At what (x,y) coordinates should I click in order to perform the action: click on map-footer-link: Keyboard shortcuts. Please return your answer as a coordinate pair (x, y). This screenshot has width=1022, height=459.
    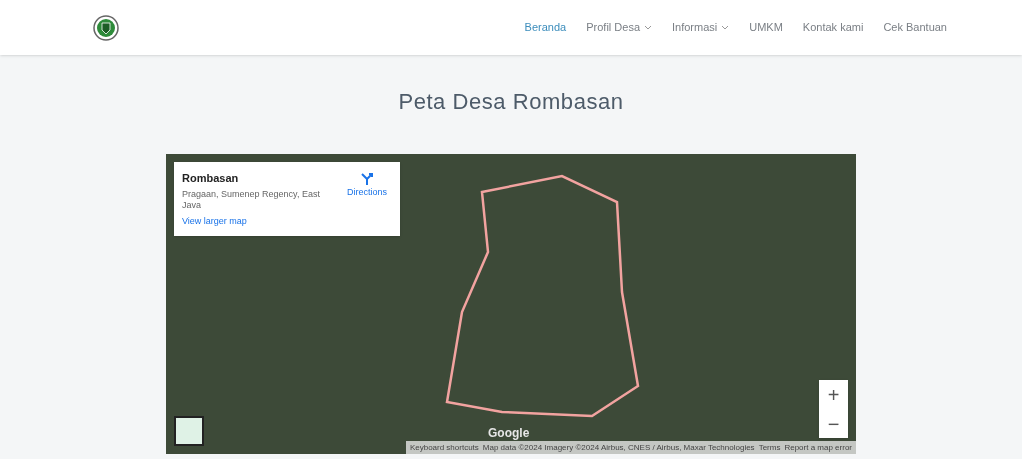
    Looking at the image, I should click on (444, 447).